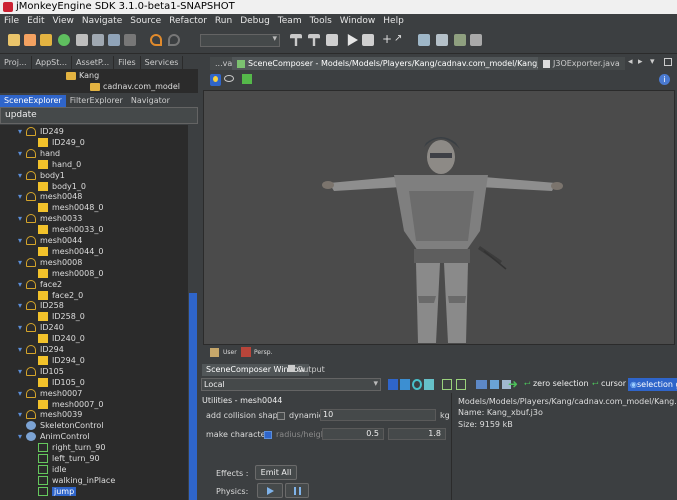  What do you see at coordinates (429, 384) in the screenshot?
I see `scale-tool-icon` at bounding box center [429, 384].